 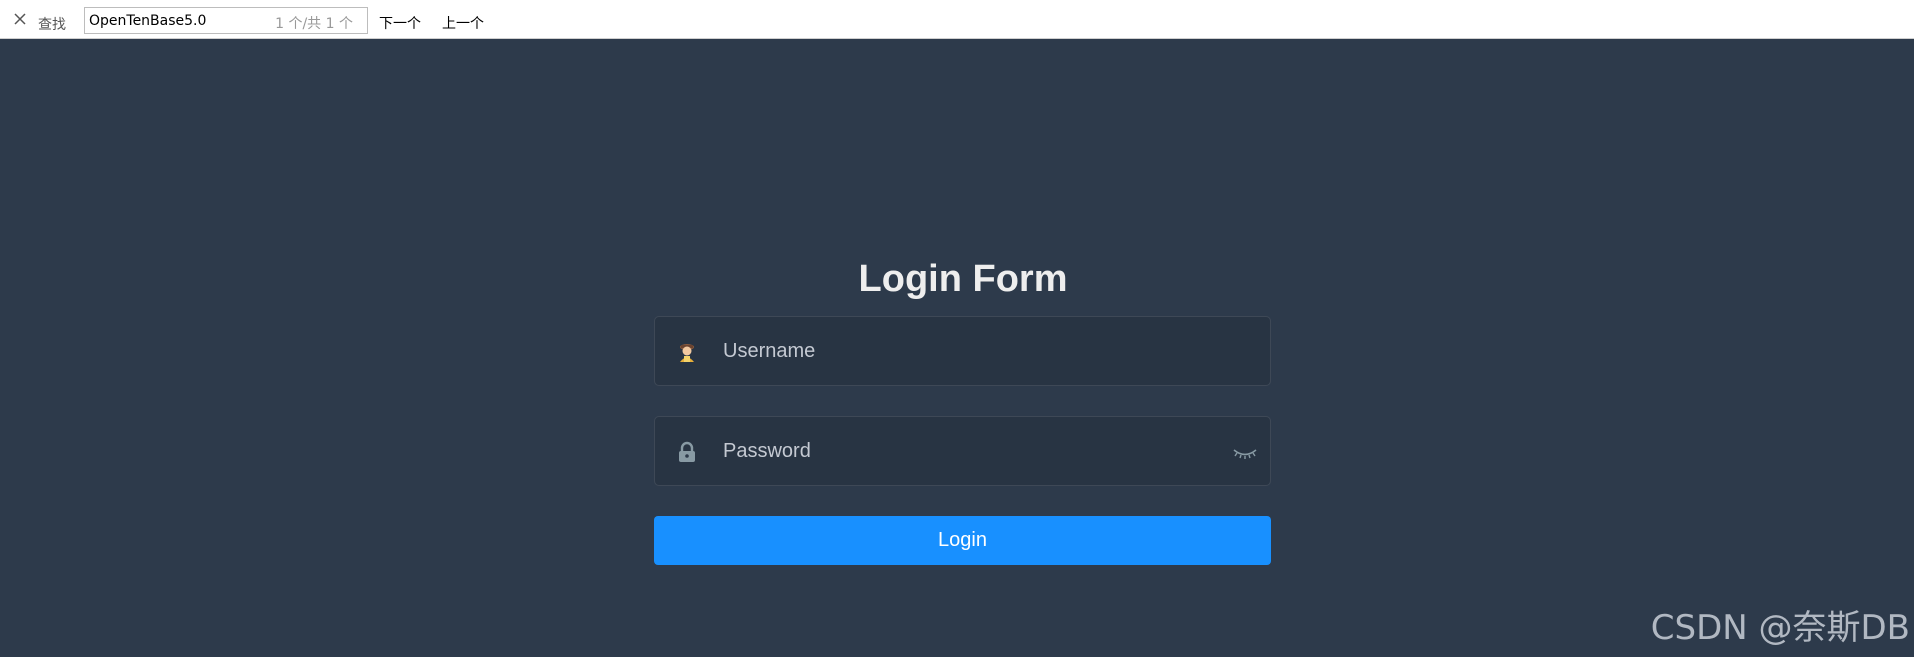 I want to click on password-field, so click(x=962, y=451).